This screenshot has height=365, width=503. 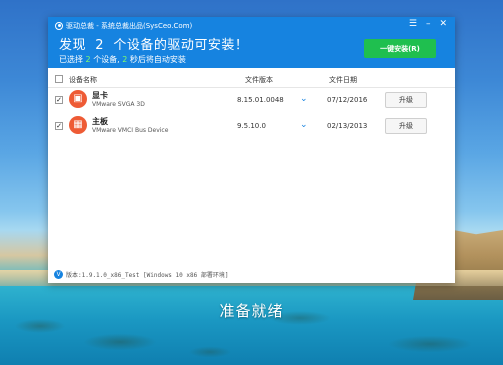 What do you see at coordinates (343, 80) in the screenshot?
I see `column-file-date: 文件日期` at bounding box center [343, 80].